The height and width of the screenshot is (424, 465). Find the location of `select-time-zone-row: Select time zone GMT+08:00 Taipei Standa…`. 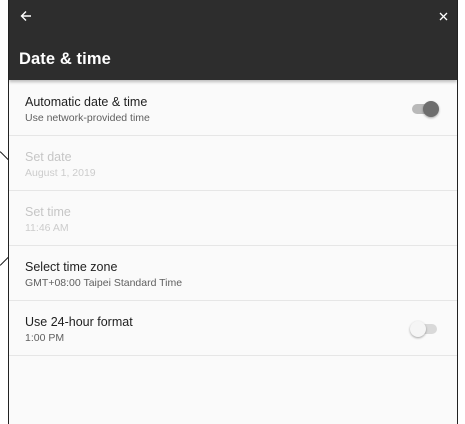

select-time-zone-row: Select time zone GMT+08:00 Taipei Standa… is located at coordinates (233, 273).